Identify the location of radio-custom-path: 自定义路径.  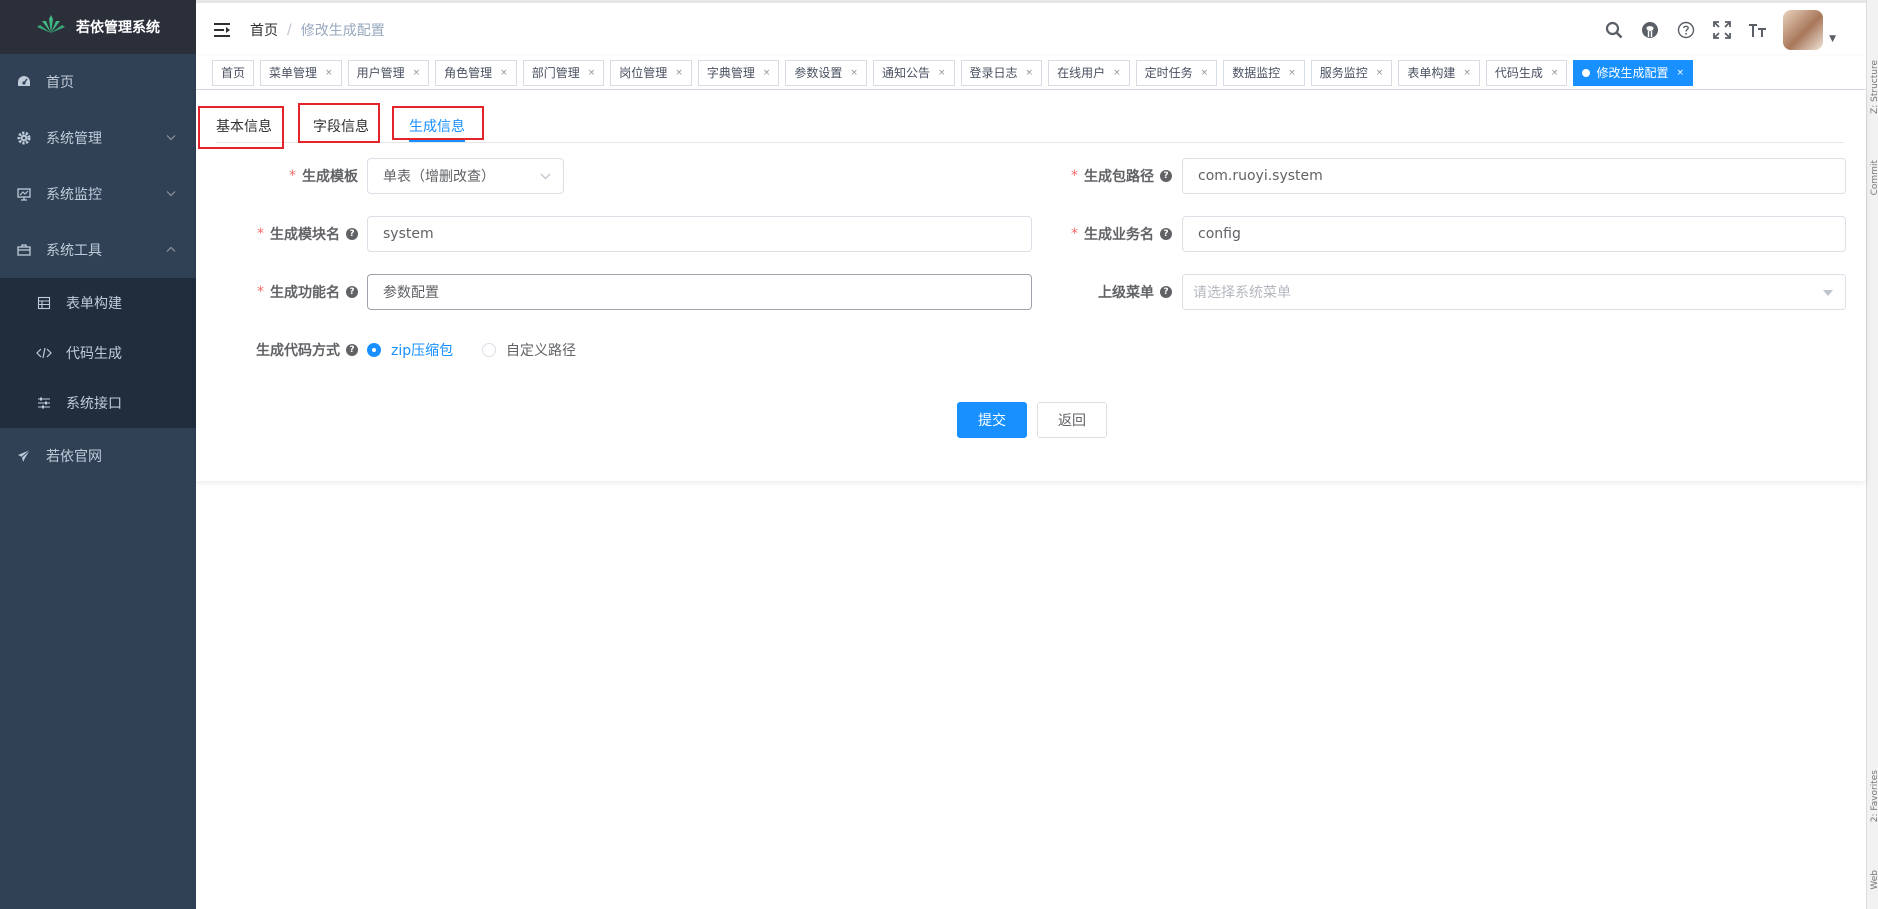
(529, 350).